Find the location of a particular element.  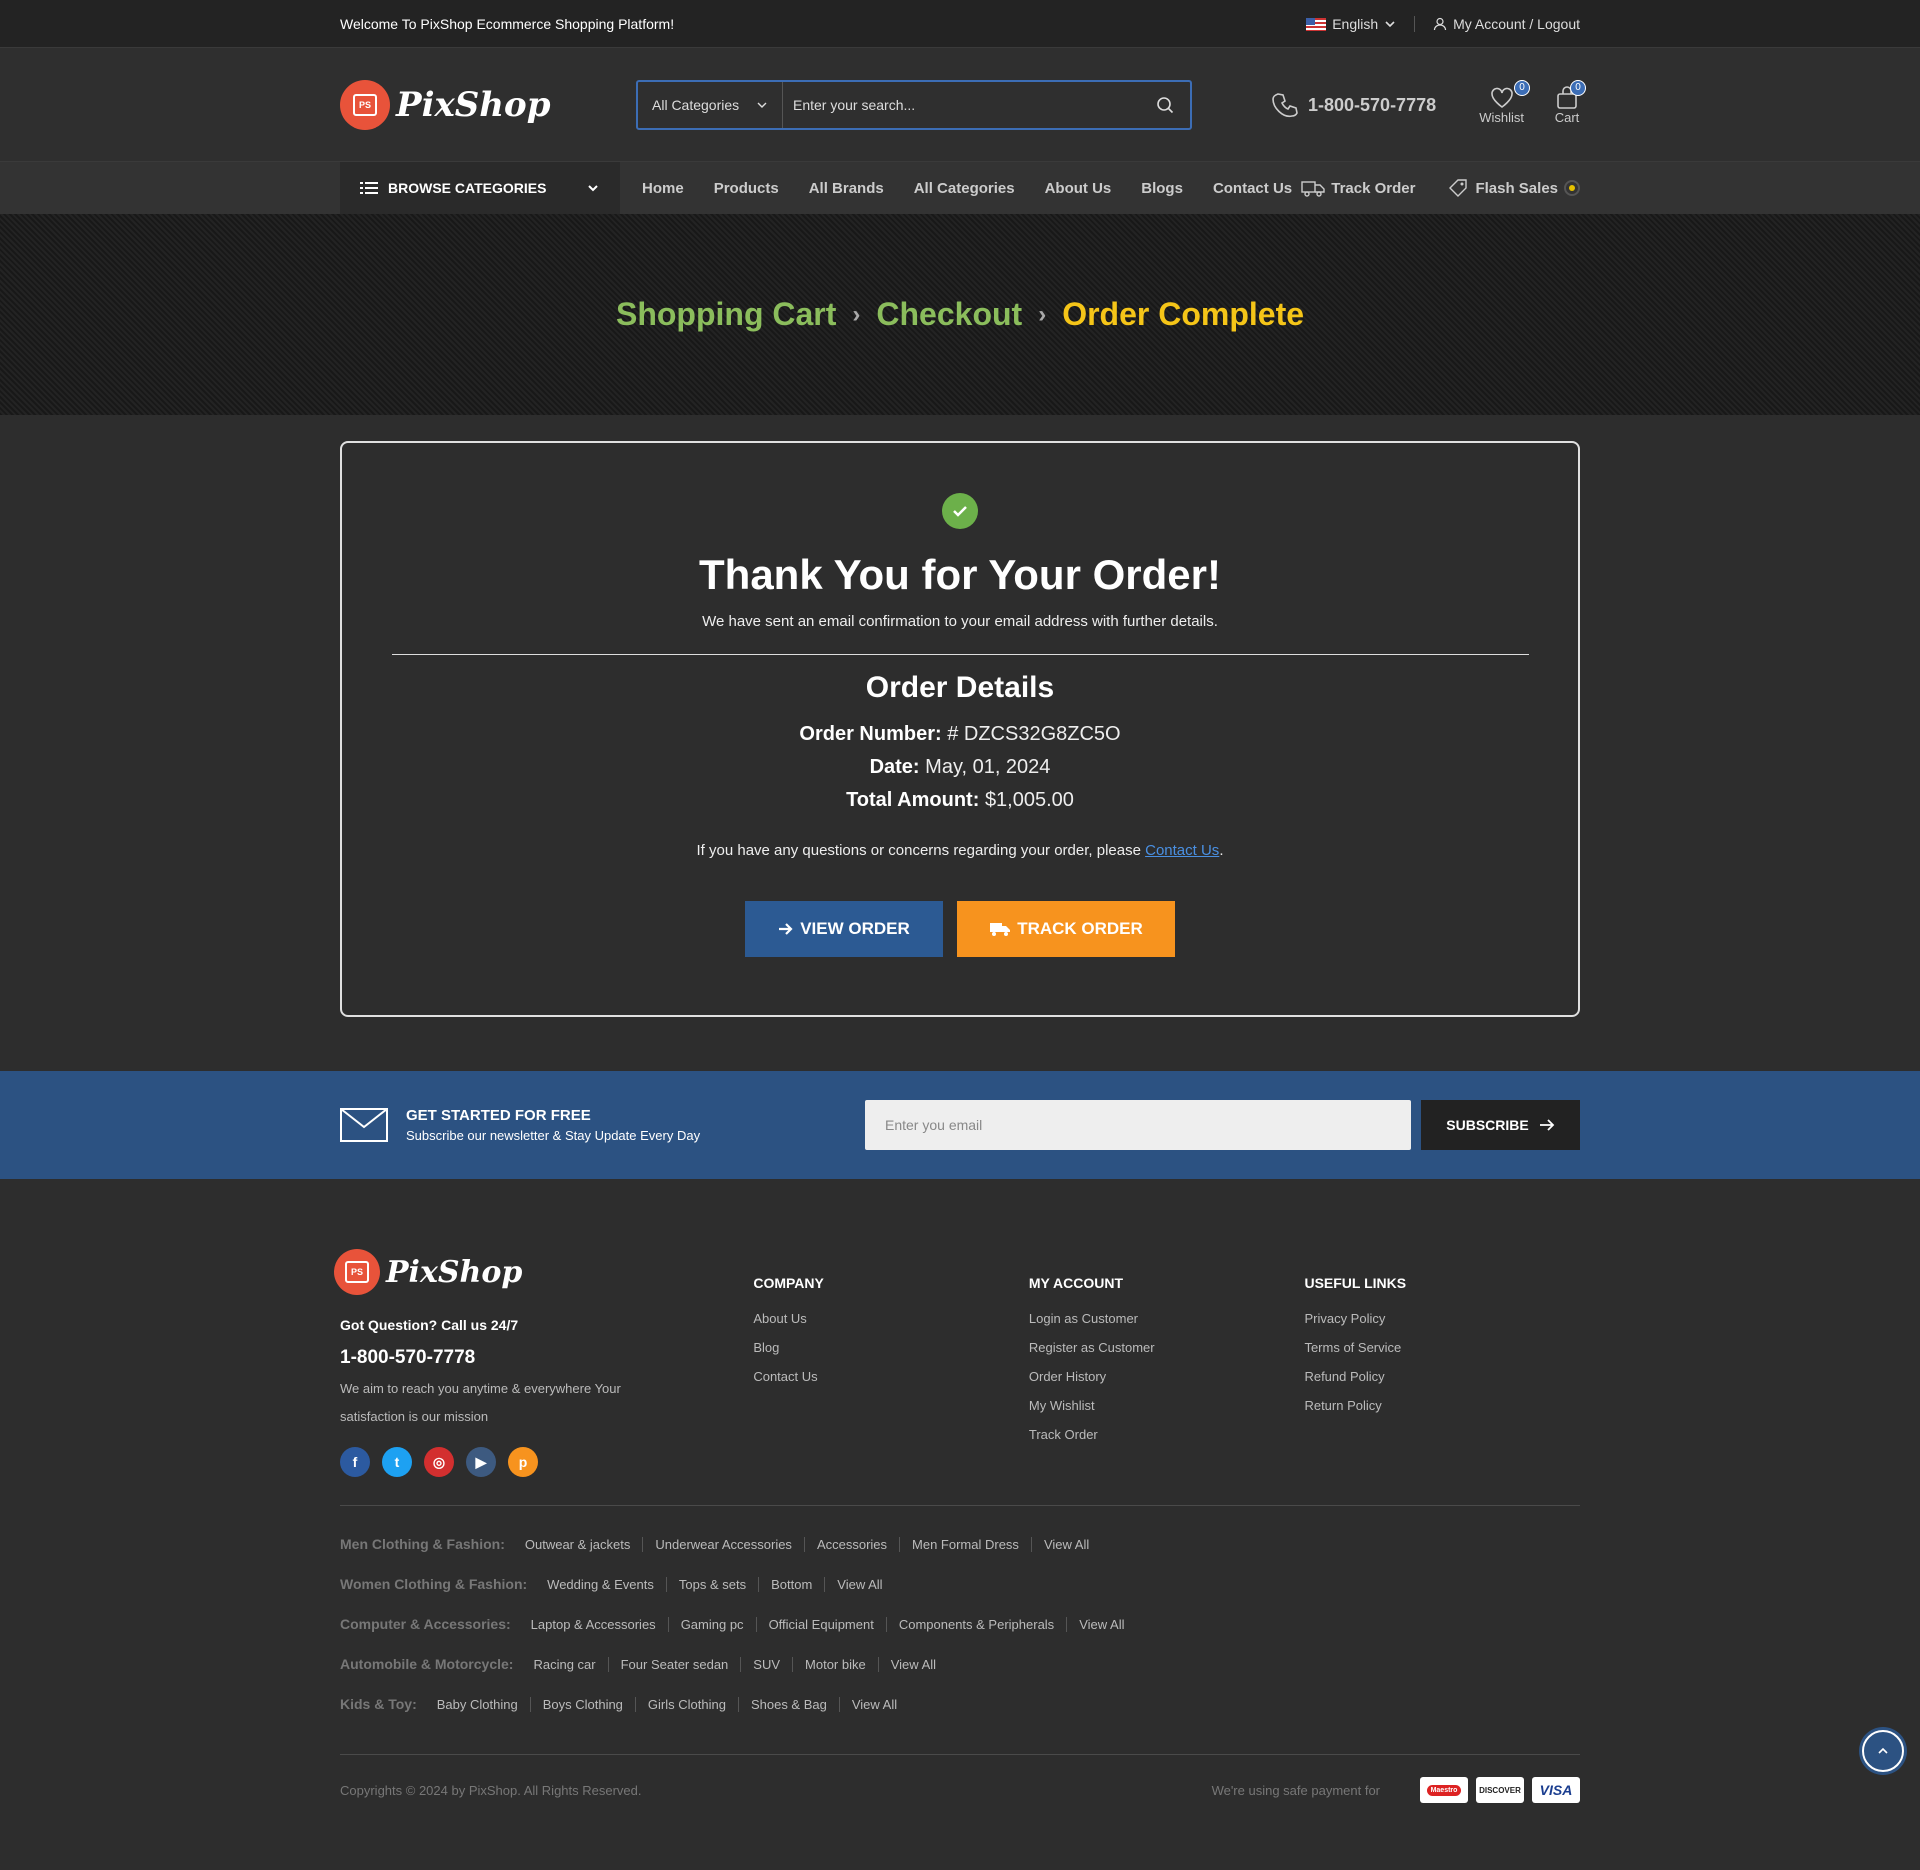

footer-link: My Wishlist is located at coordinates (1167, 1405).